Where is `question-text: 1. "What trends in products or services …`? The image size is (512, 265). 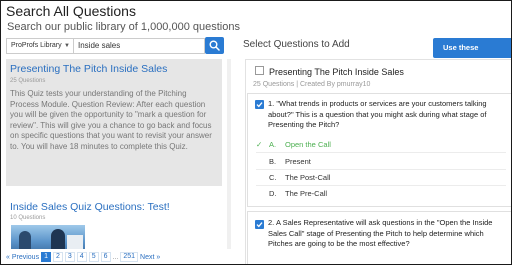 question-text: 1. "What trends in products or services … is located at coordinates (389, 115).